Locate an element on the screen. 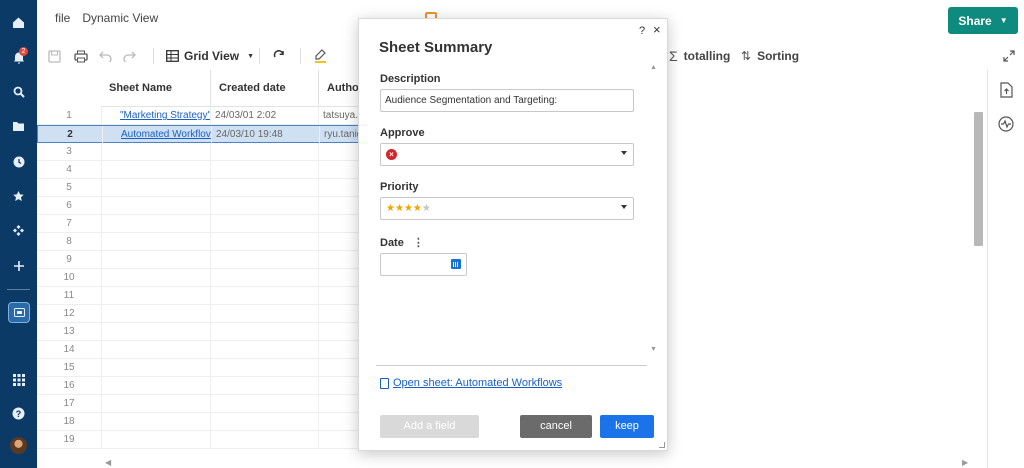  table-row: 16 is located at coordinates (202, 386).